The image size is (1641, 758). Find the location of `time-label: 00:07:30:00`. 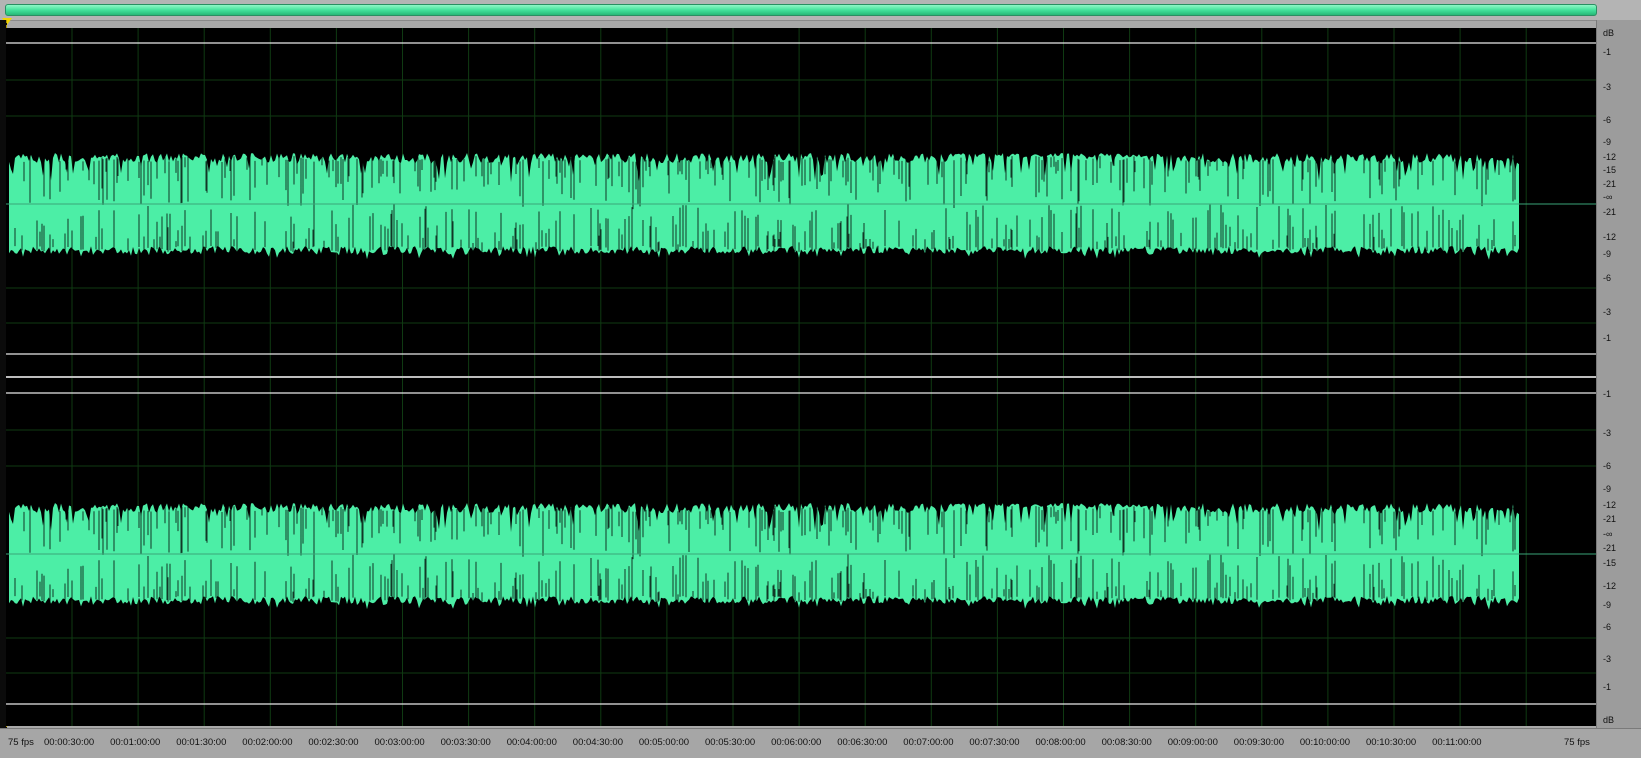

time-label: 00:07:30:00 is located at coordinates (994, 742).